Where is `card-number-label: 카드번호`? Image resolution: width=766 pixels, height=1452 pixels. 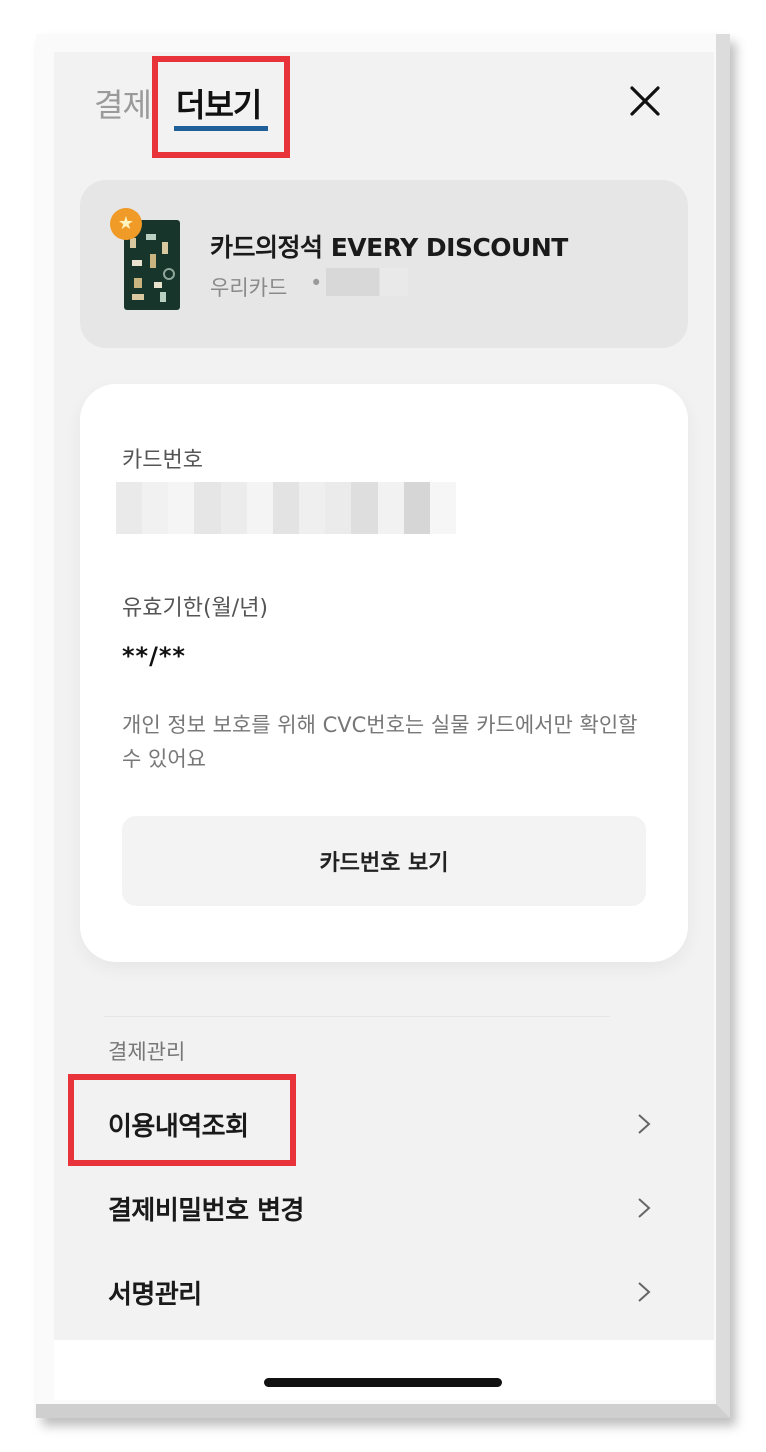
card-number-label: 카드번호 is located at coordinates (162, 460).